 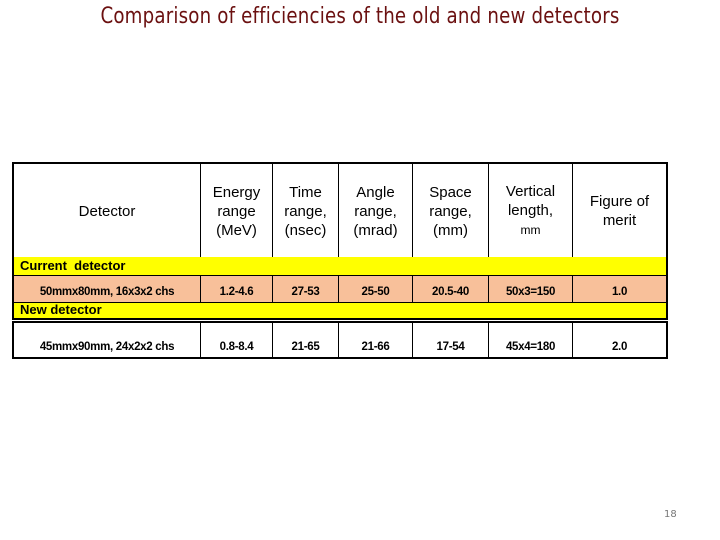 I want to click on header-detector: Detector, so click(x=107, y=211).